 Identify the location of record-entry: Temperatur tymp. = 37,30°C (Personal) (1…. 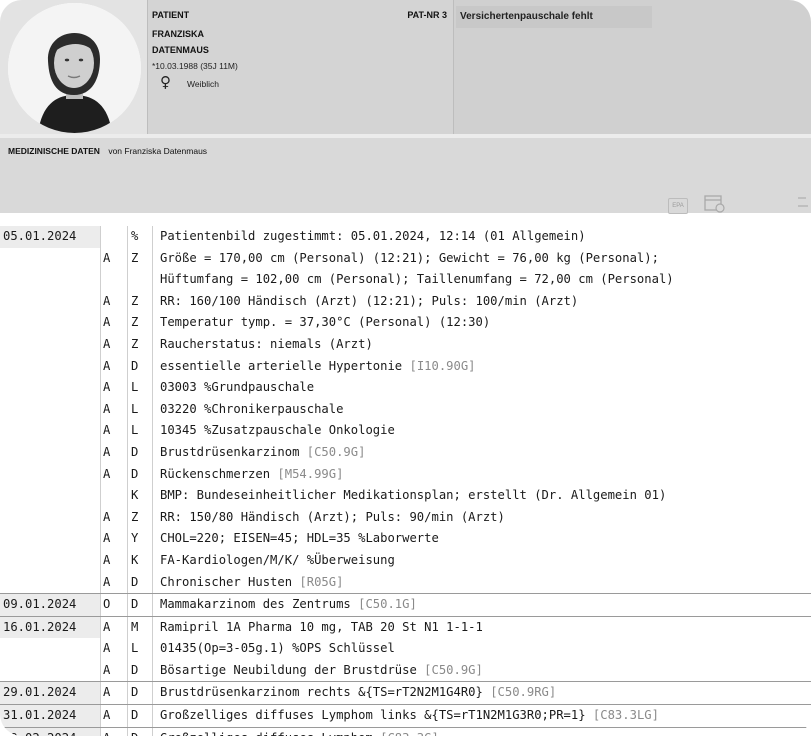
(325, 323).